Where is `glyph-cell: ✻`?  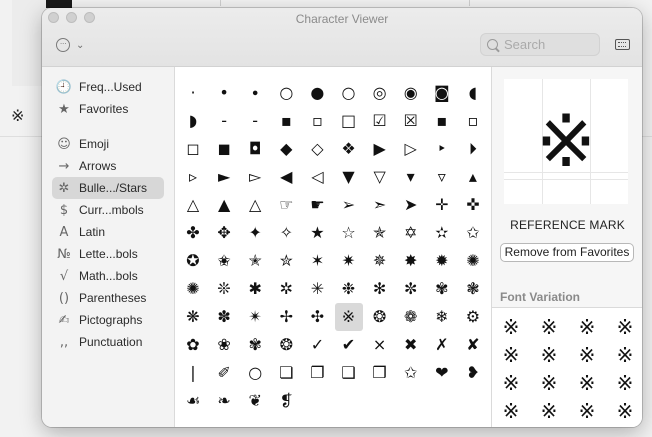 glyph-cell: ✻ is located at coordinates (380, 289).